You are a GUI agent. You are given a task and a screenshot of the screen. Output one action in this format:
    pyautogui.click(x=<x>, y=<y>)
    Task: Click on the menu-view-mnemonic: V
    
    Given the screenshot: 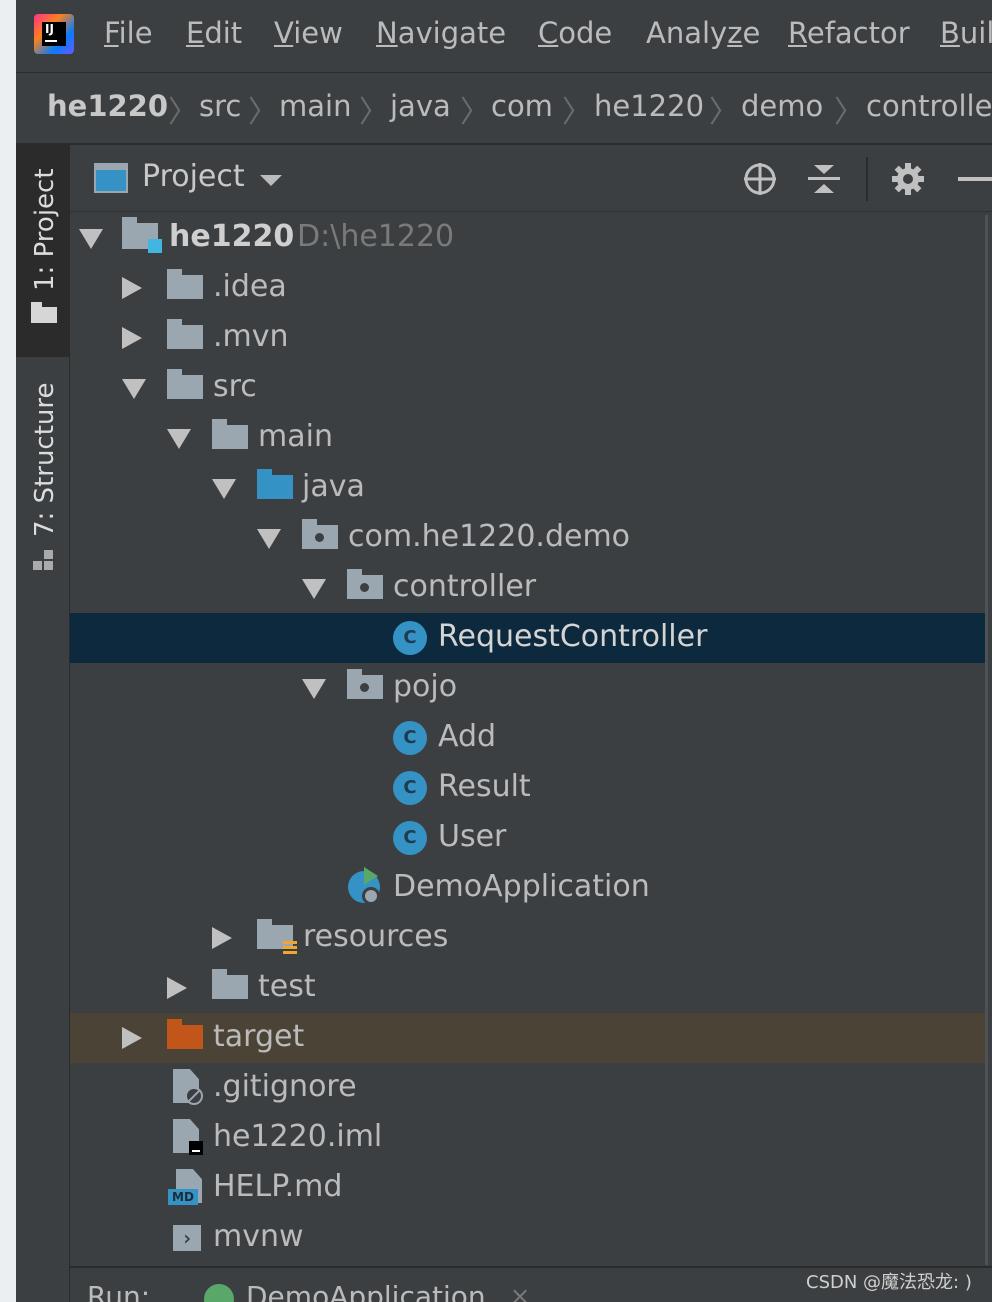 What is the action you would take?
    pyautogui.click(x=284, y=33)
    